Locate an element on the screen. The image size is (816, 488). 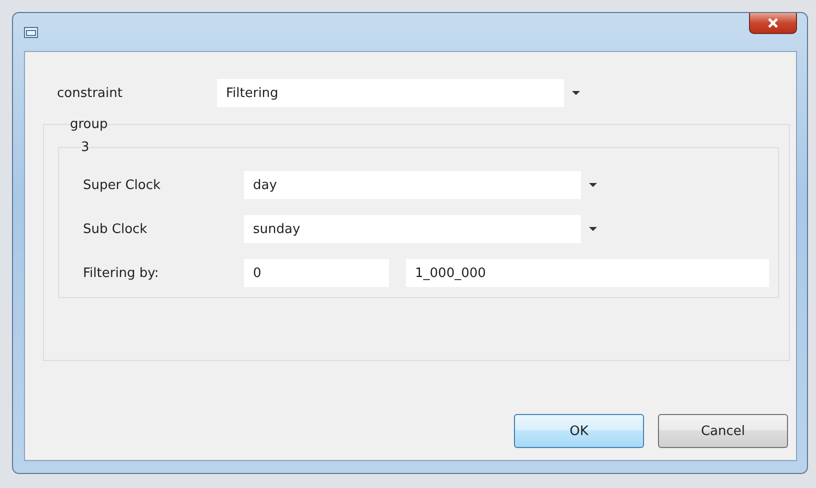
field-label: Filtering by: is located at coordinates (121, 273).